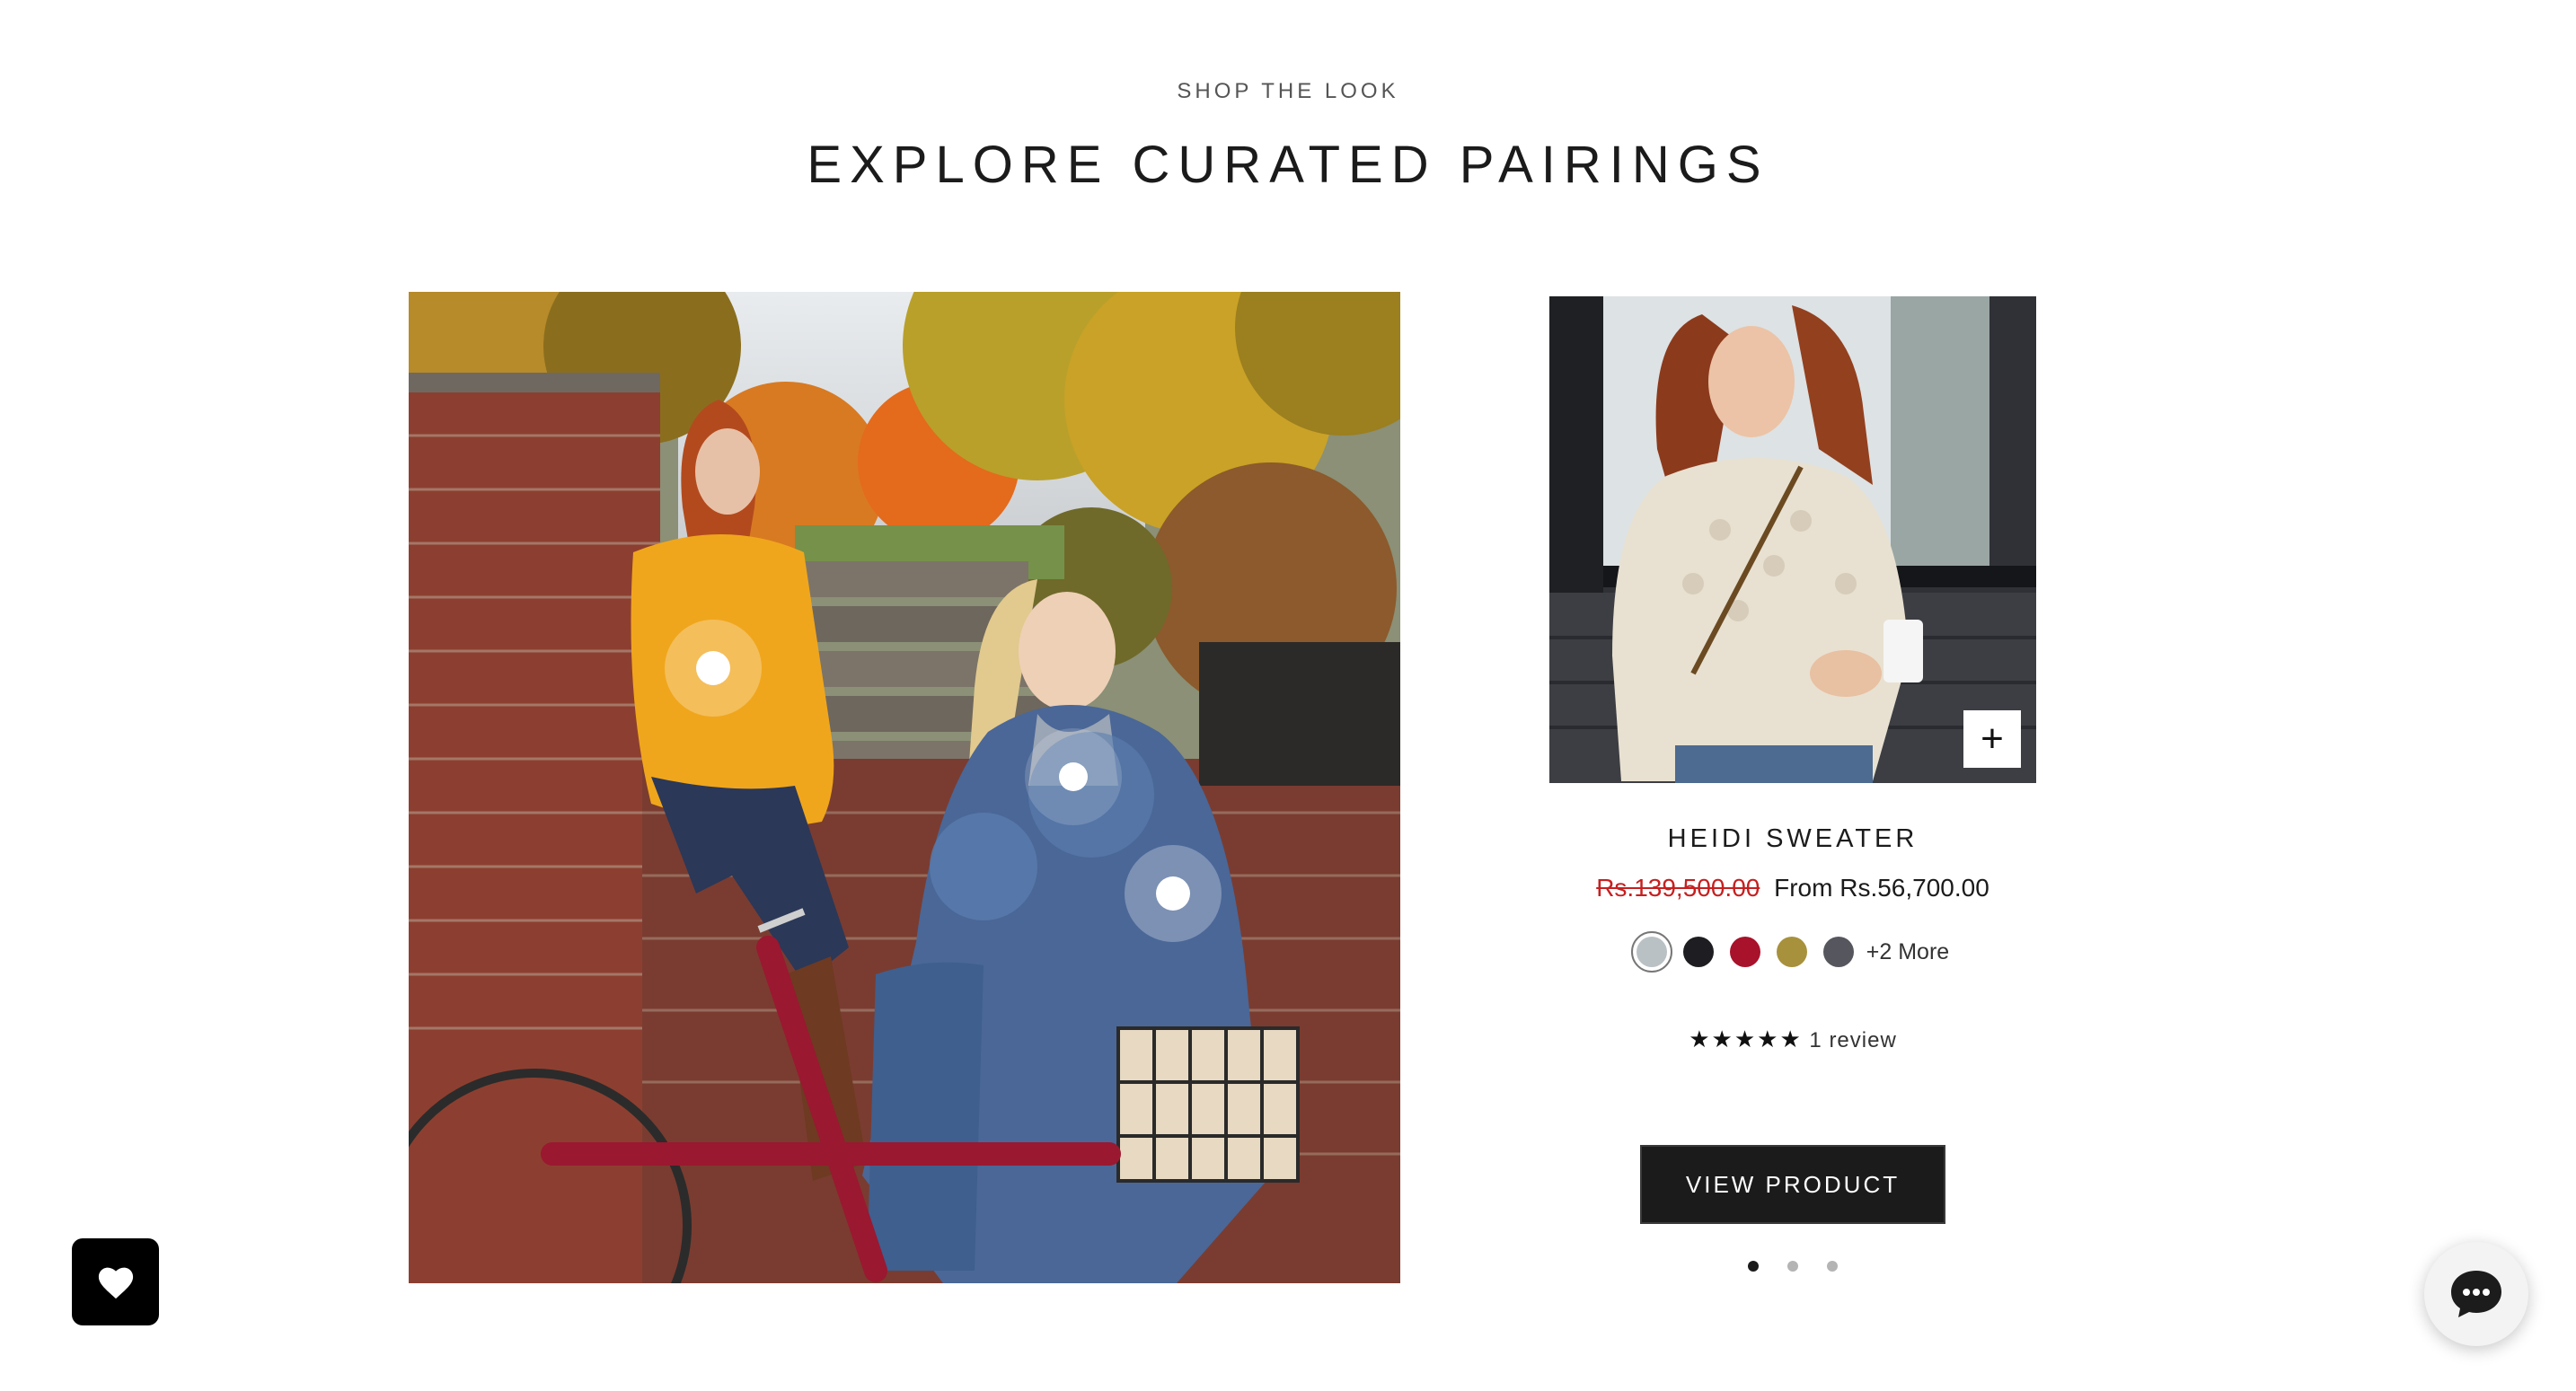 This screenshot has width=2576, height=1391. I want to click on compare-at-price: Rs.139,500.00, so click(1678, 888).